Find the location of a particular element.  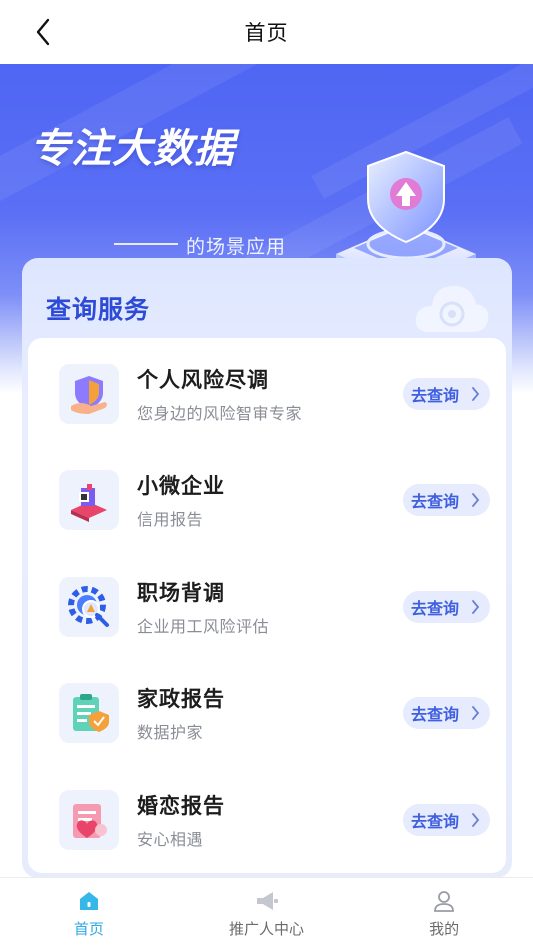

tab-home: 首页 is located at coordinates (89, 913).